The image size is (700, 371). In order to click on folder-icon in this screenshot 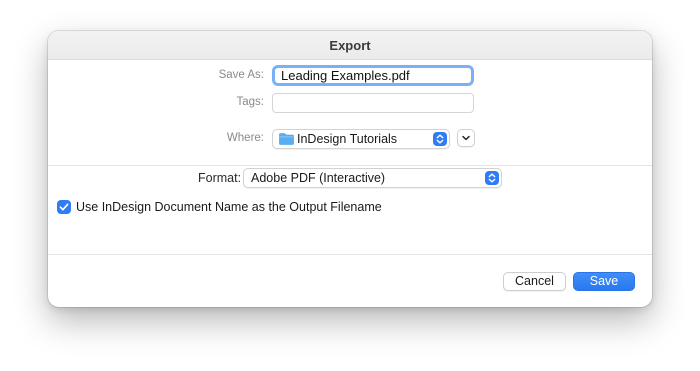, I will do `click(286, 139)`.